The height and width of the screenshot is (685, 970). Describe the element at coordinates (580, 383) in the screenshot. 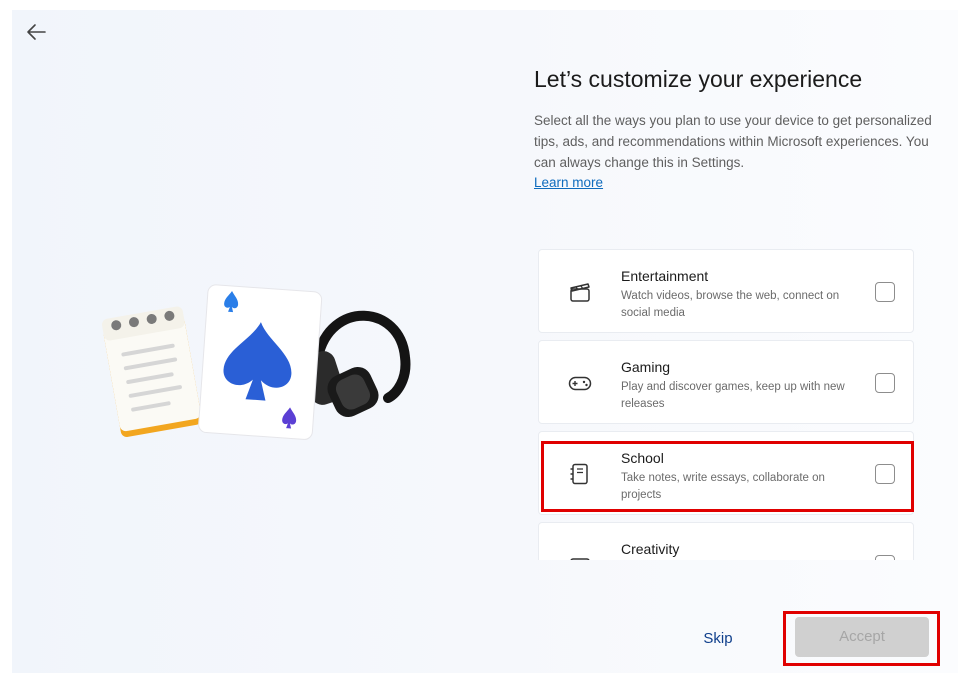

I see `gamepad-icon` at that location.